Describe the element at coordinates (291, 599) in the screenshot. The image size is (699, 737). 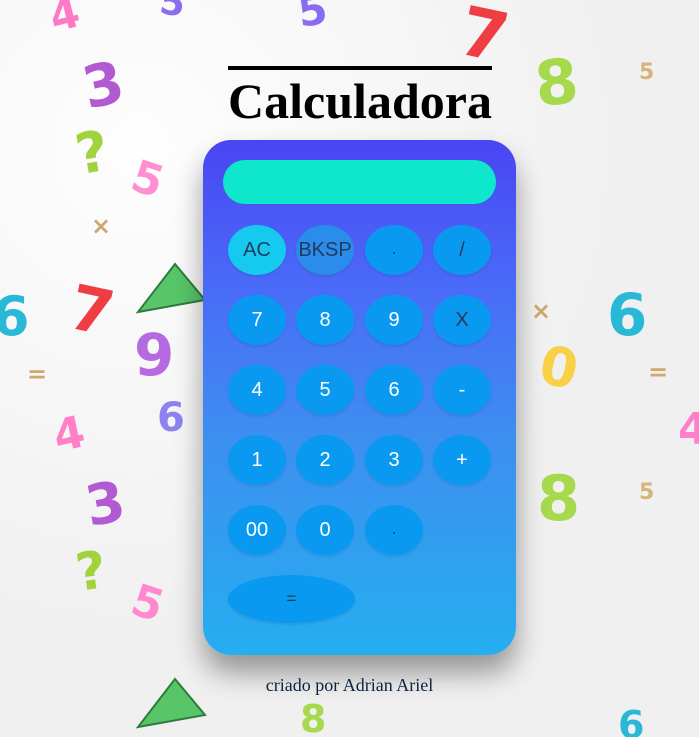
I see `equals-button: =` at that location.